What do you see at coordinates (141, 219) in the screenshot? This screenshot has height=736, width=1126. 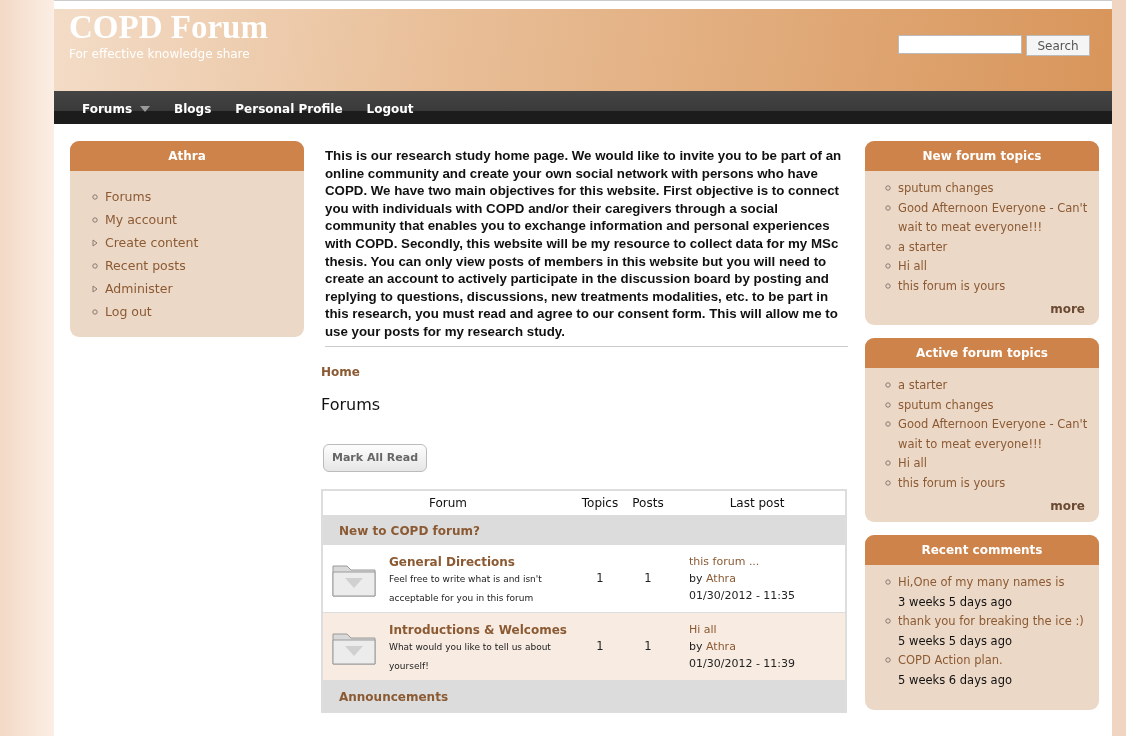 I see `menu-link: My account` at bounding box center [141, 219].